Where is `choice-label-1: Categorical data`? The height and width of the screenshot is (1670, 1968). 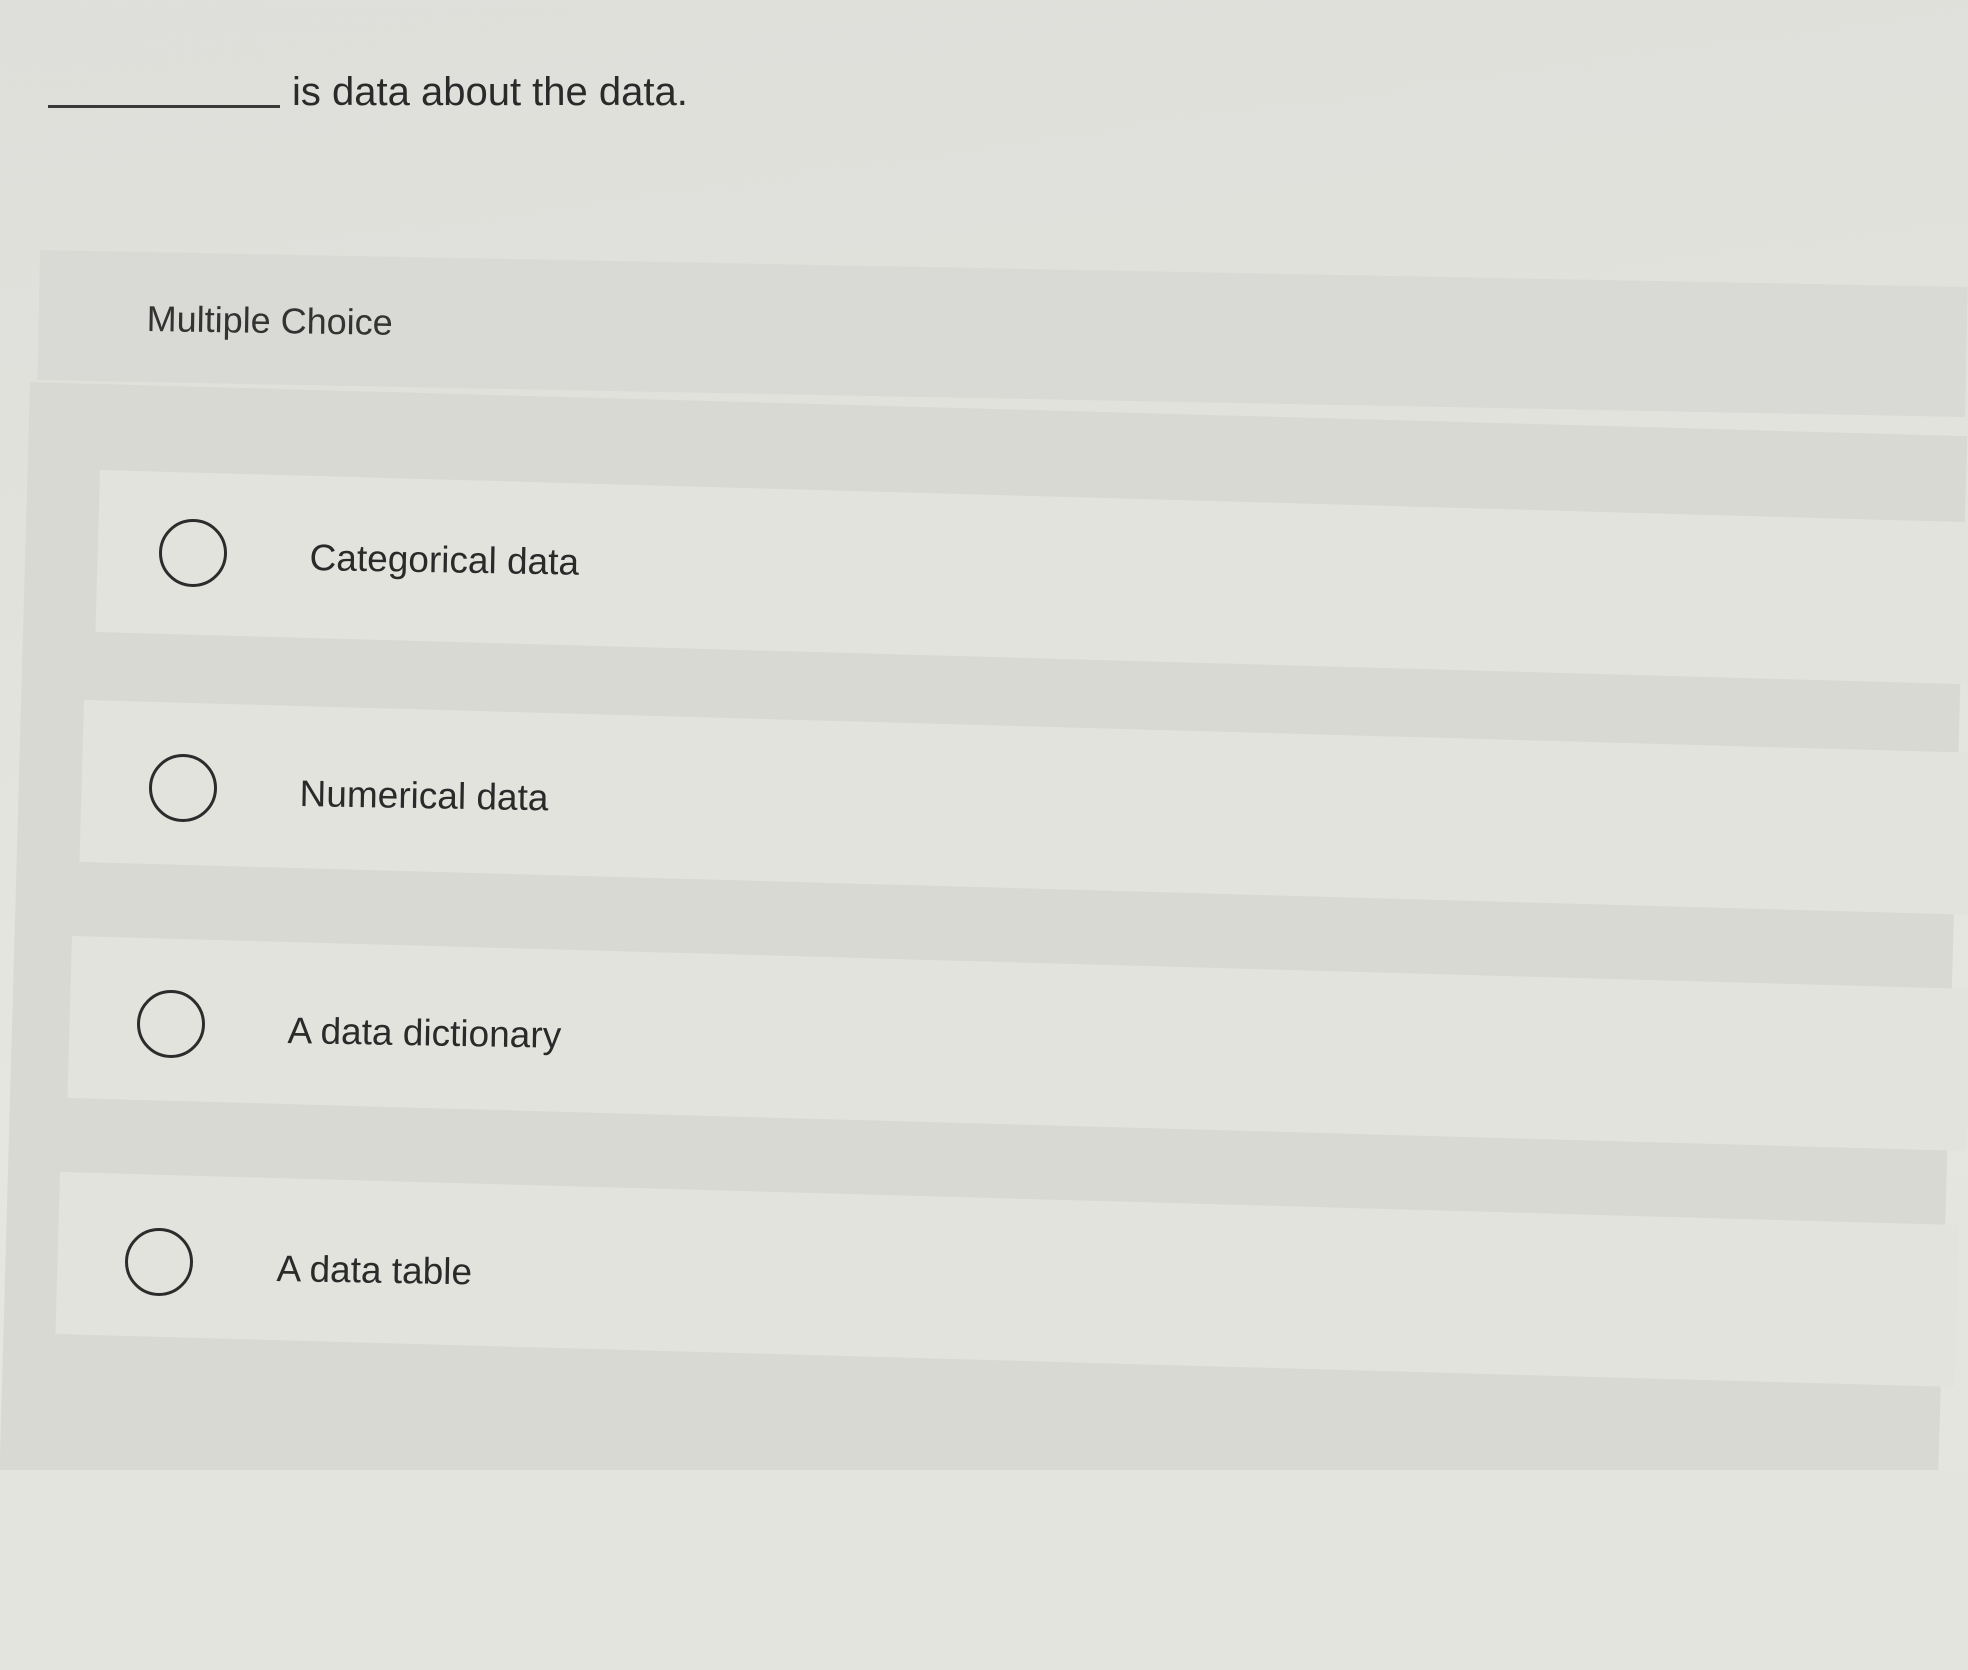
choice-label-1: Categorical data is located at coordinates (444, 560).